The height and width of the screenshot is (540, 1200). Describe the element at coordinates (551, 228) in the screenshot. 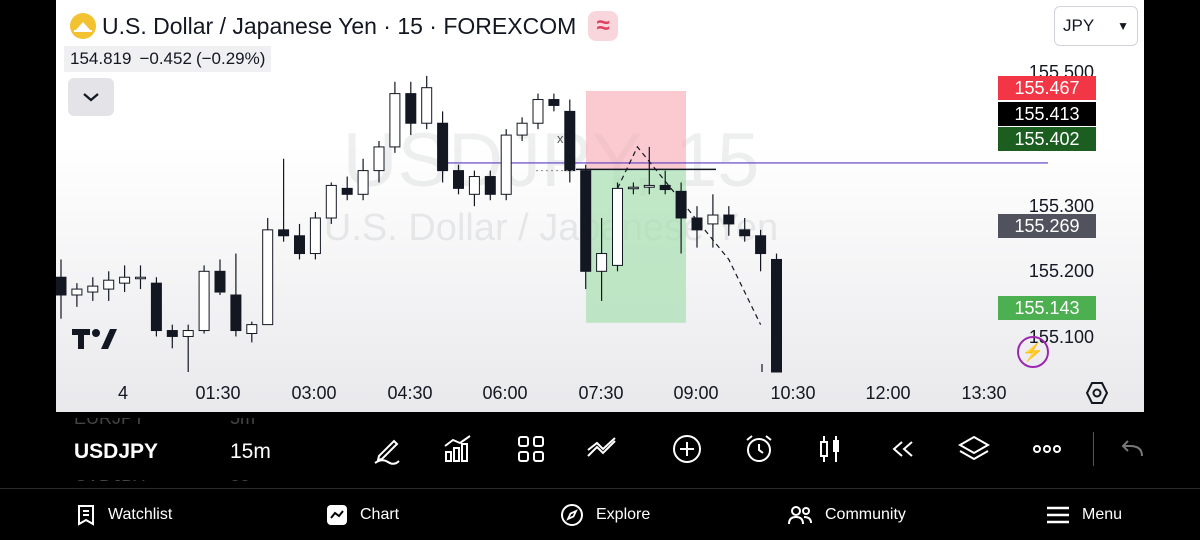

I see `watermark-name: U.S. Dollar / Japanese Yen` at that location.